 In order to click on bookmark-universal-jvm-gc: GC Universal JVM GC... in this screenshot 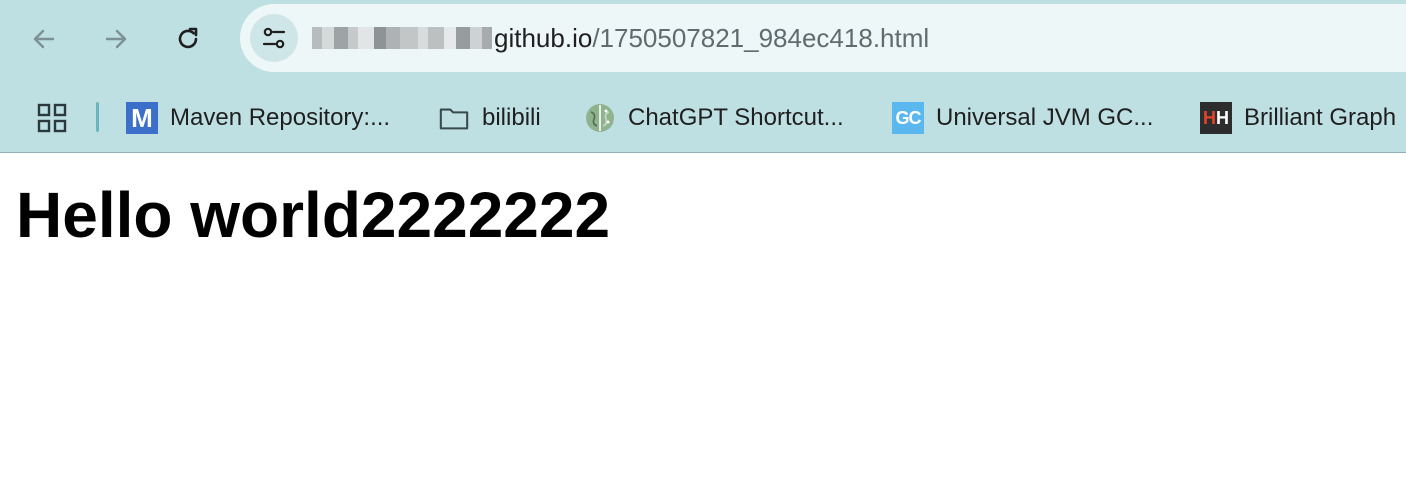, I will do `click(1022, 118)`.